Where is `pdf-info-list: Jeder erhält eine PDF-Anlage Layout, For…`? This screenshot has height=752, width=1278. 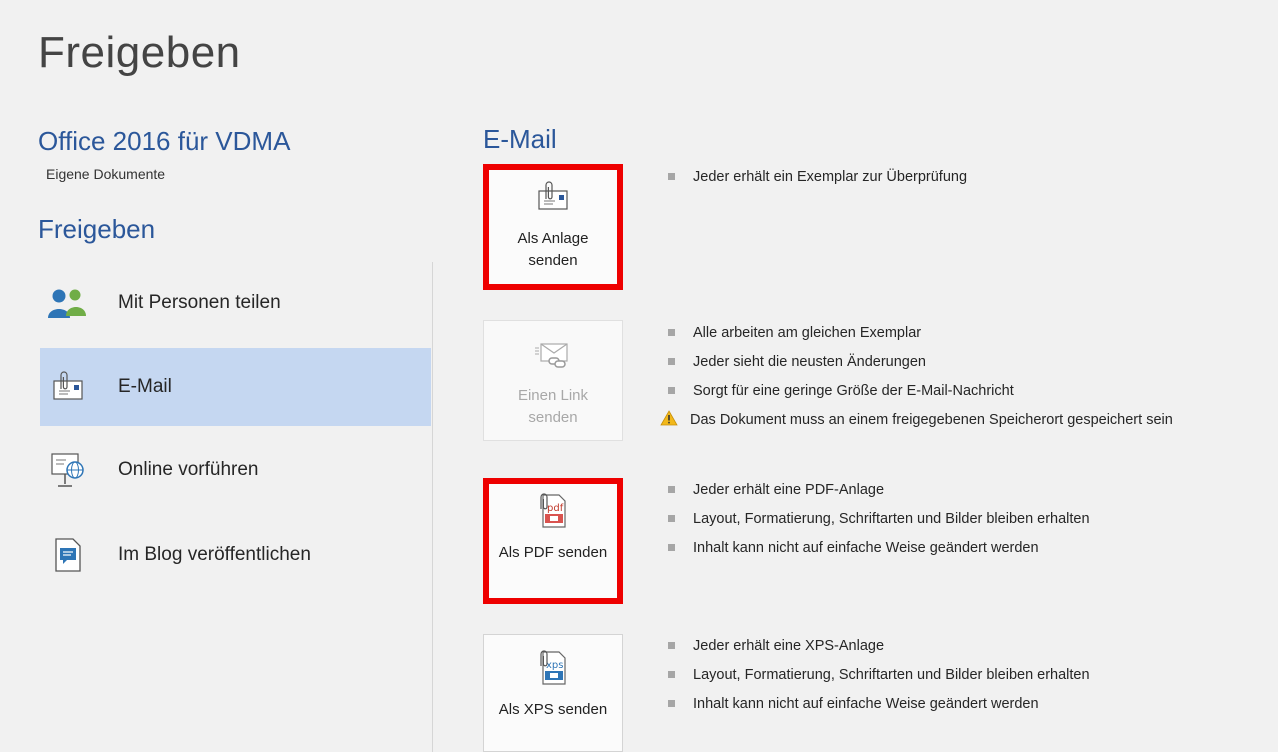 pdf-info-list: Jeder erhält eine PDF-Anlage Layout, For… is located at coordinates (877, 518).